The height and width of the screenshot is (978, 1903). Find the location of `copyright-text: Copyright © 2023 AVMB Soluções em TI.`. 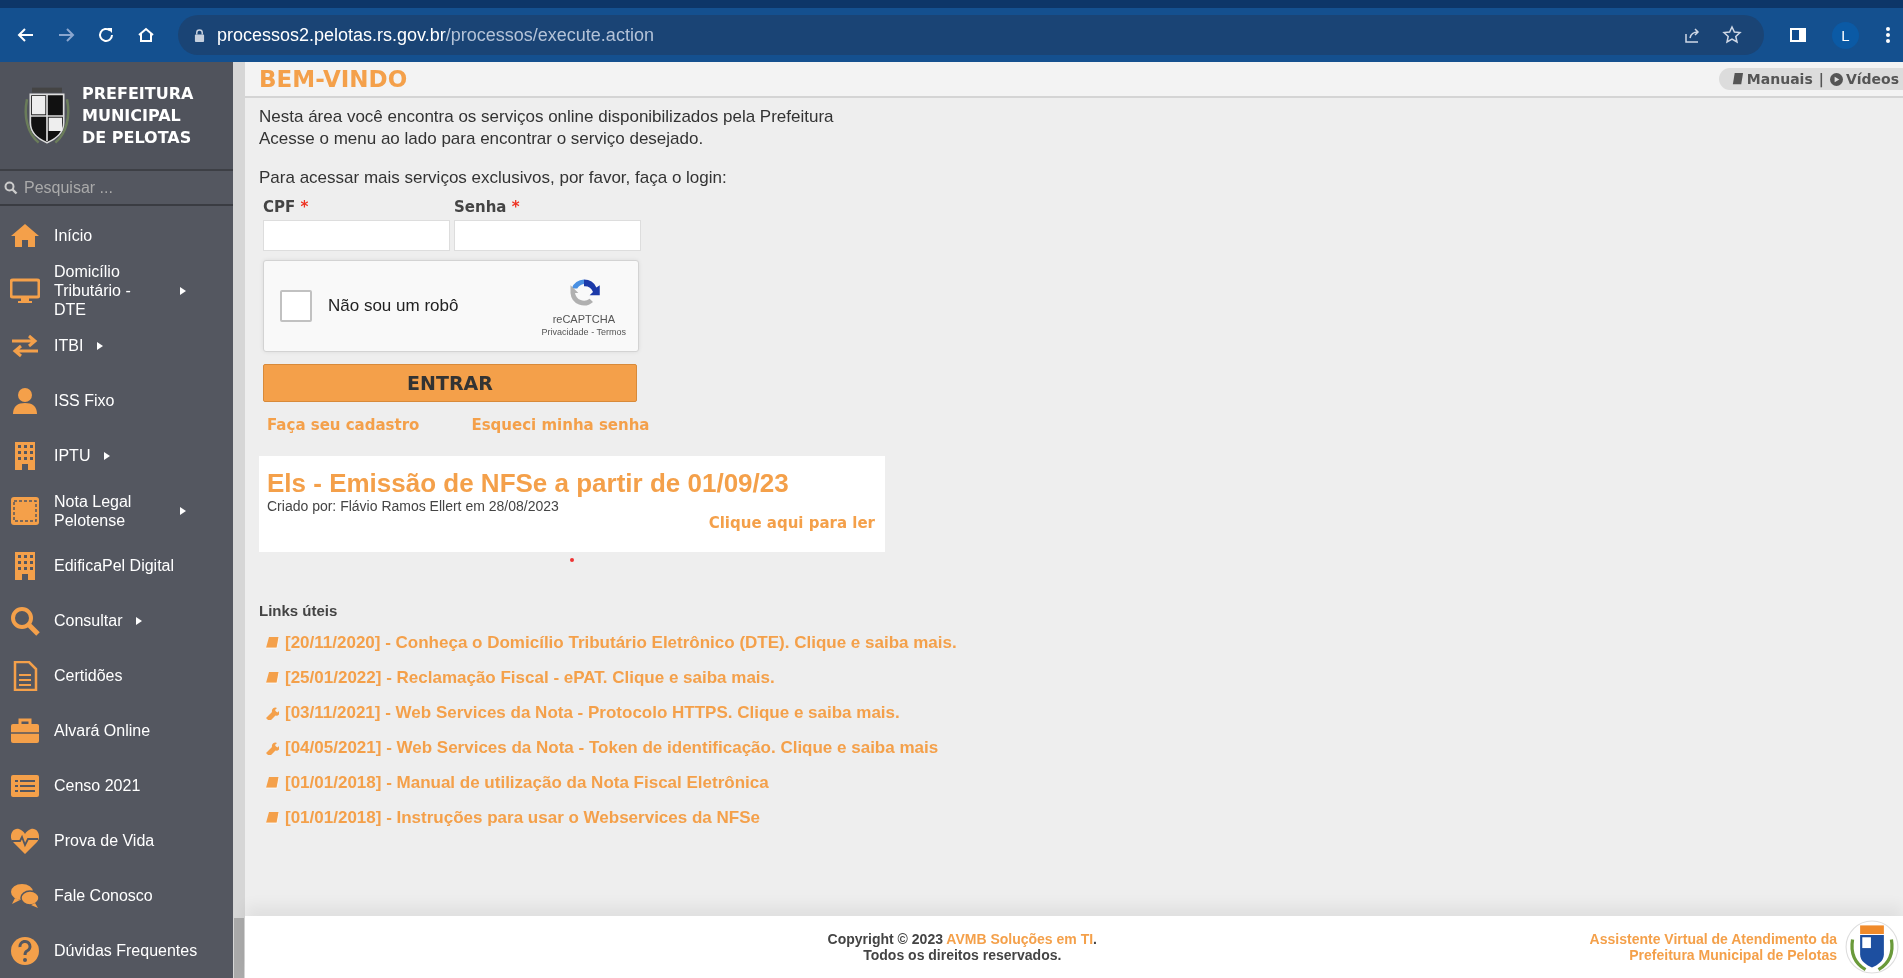

copyright-text: Copyright © 2023 AVMB Soluções em TI. is located at coordinates (962, 939).